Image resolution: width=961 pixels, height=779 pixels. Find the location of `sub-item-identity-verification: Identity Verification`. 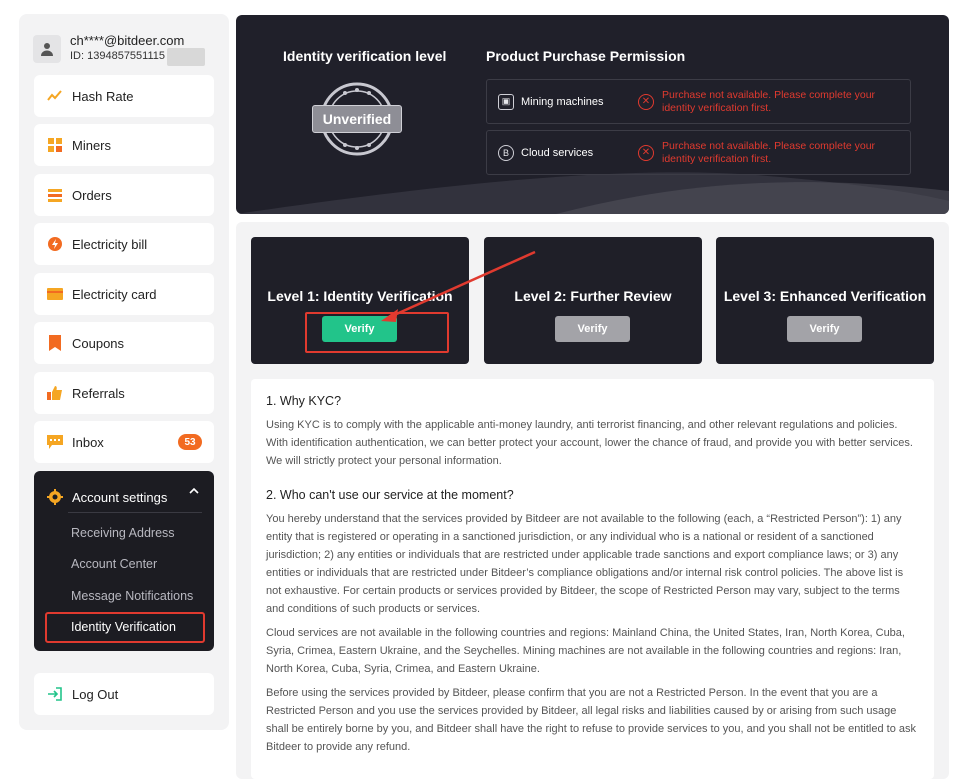

sub-item-identity-verification: Identity Verification is located at coordinates (123, 627).